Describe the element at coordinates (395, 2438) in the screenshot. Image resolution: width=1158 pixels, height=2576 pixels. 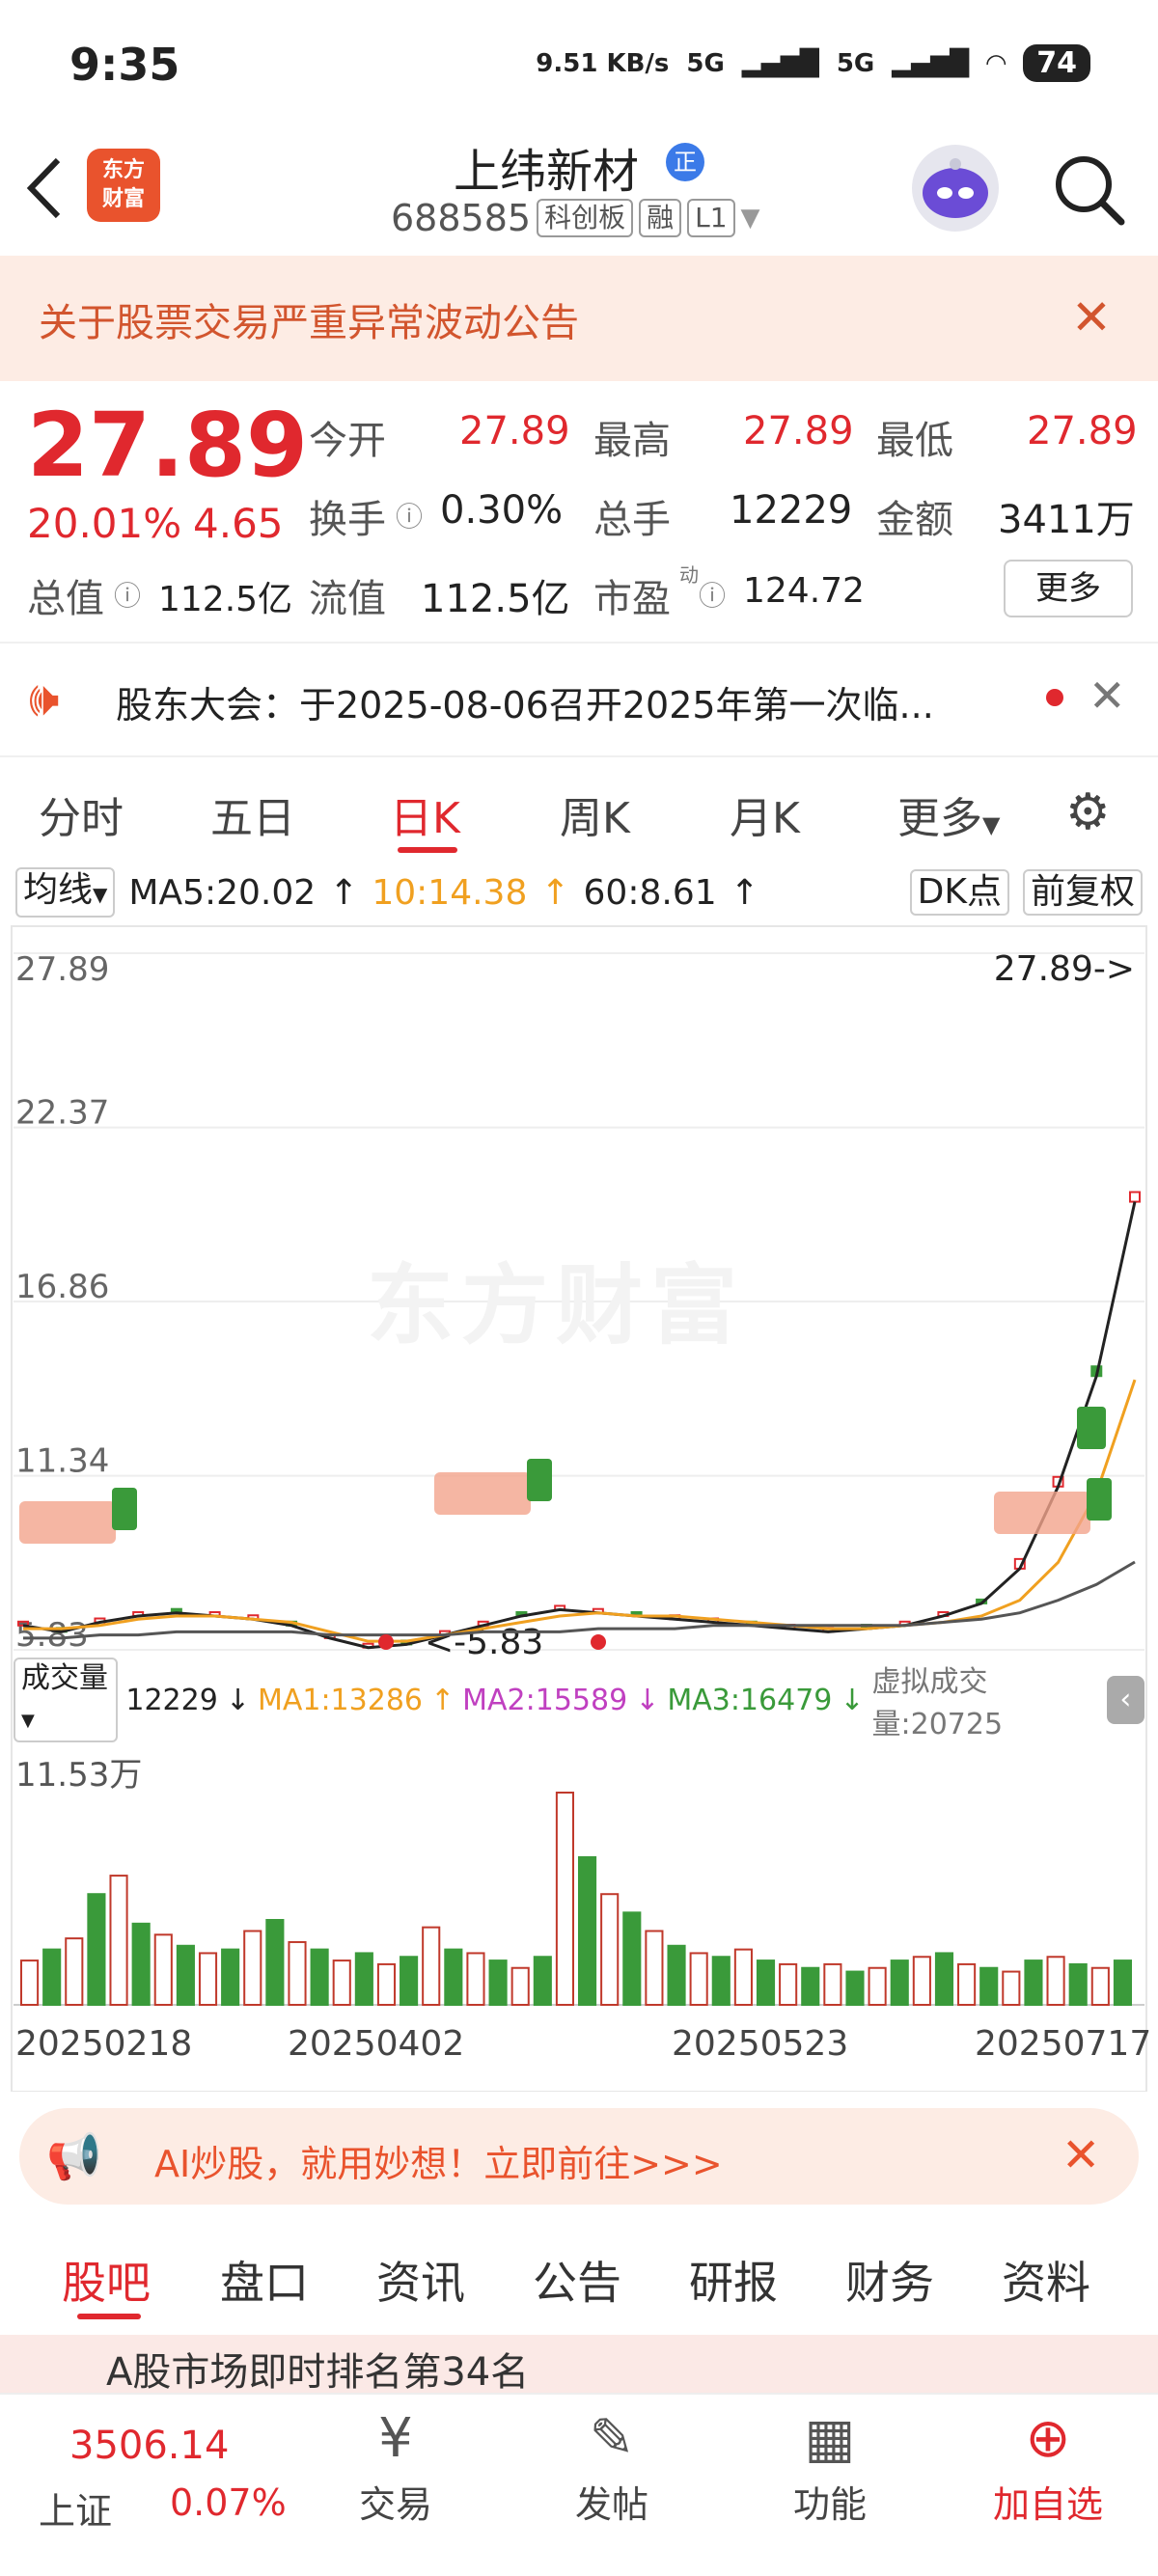
I see `yen-circle-icon: ¥` at that location.